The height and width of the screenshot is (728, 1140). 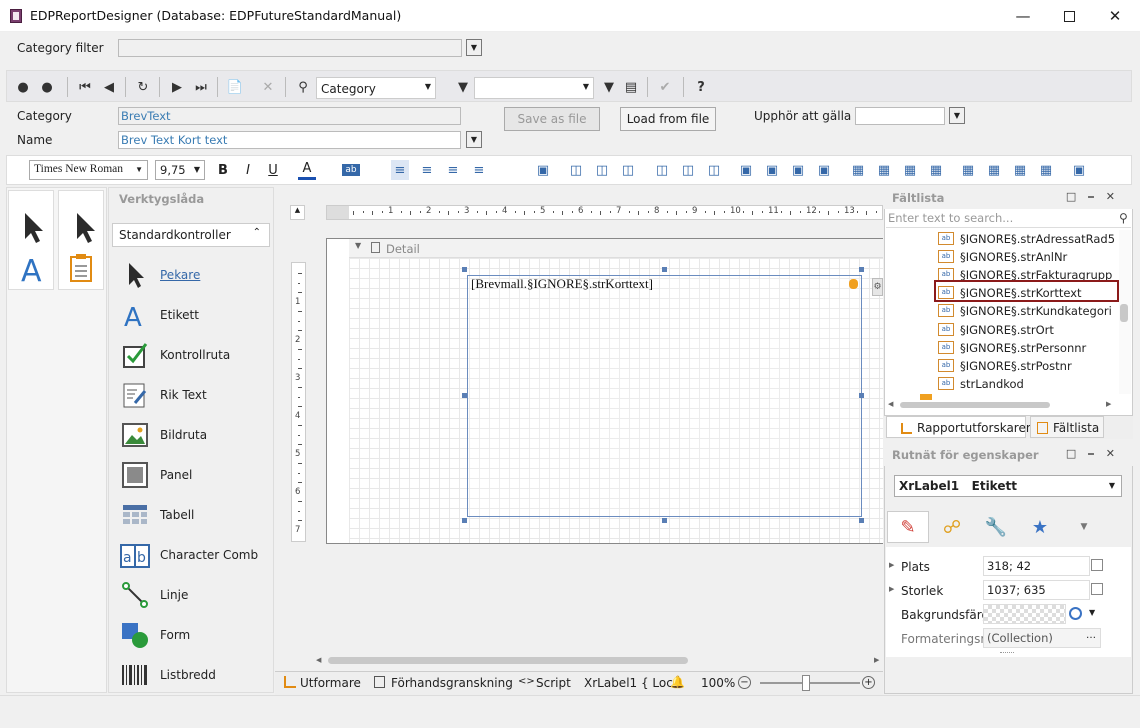 What do you see at coordinates (1028, 239) in the screenshot?
I see `field-list-item: ab §IGNORE§.strAdressatRad5` at bounding box center [1028, 239].